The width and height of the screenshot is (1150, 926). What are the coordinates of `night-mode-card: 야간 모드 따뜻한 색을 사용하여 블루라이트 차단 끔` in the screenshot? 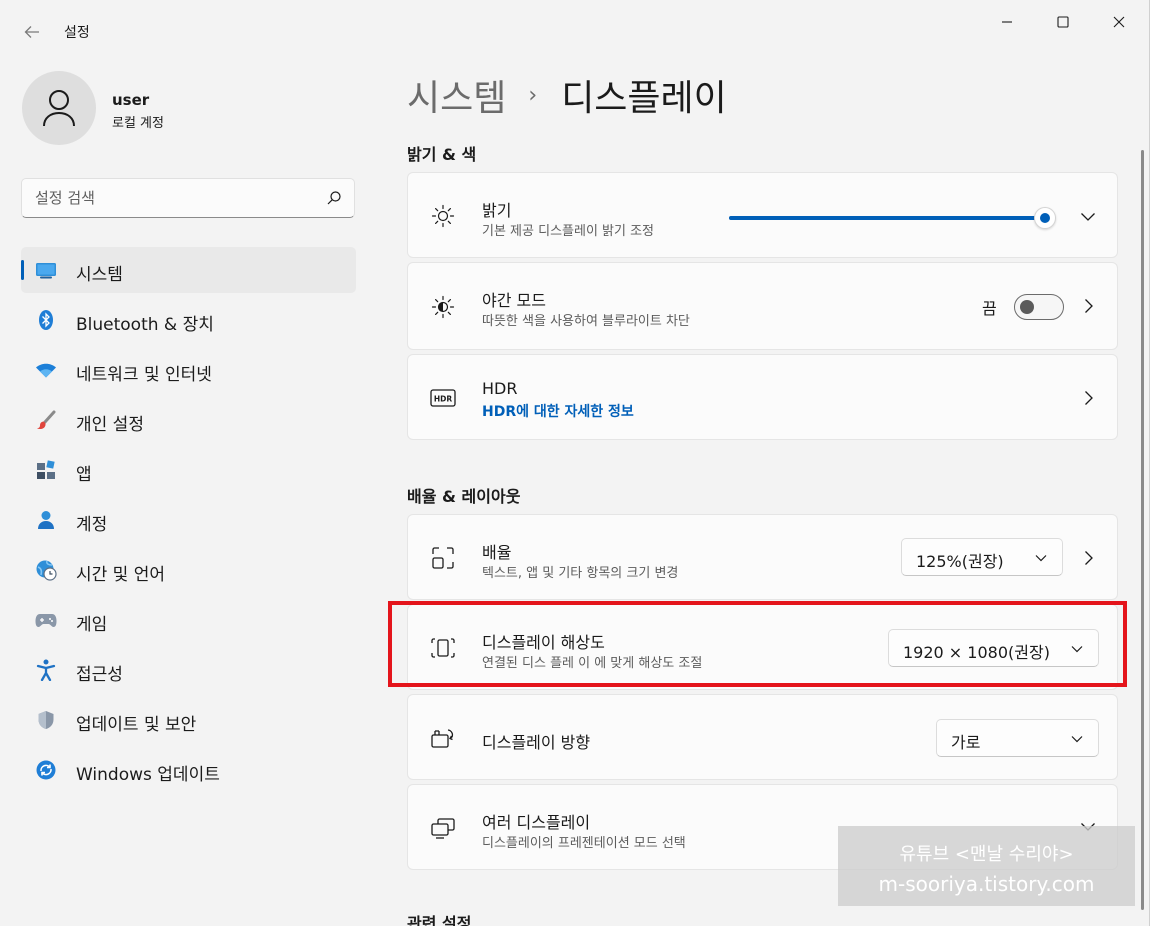 It's located at (762, 306).